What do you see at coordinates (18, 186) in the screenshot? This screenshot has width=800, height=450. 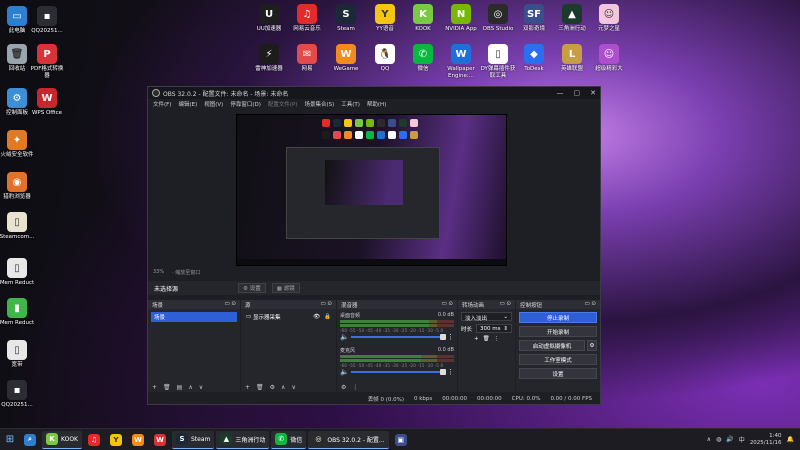 I see `desktop-left-icon-4: ◉ 猎豹浏览器` at bounding box center [18, 186].